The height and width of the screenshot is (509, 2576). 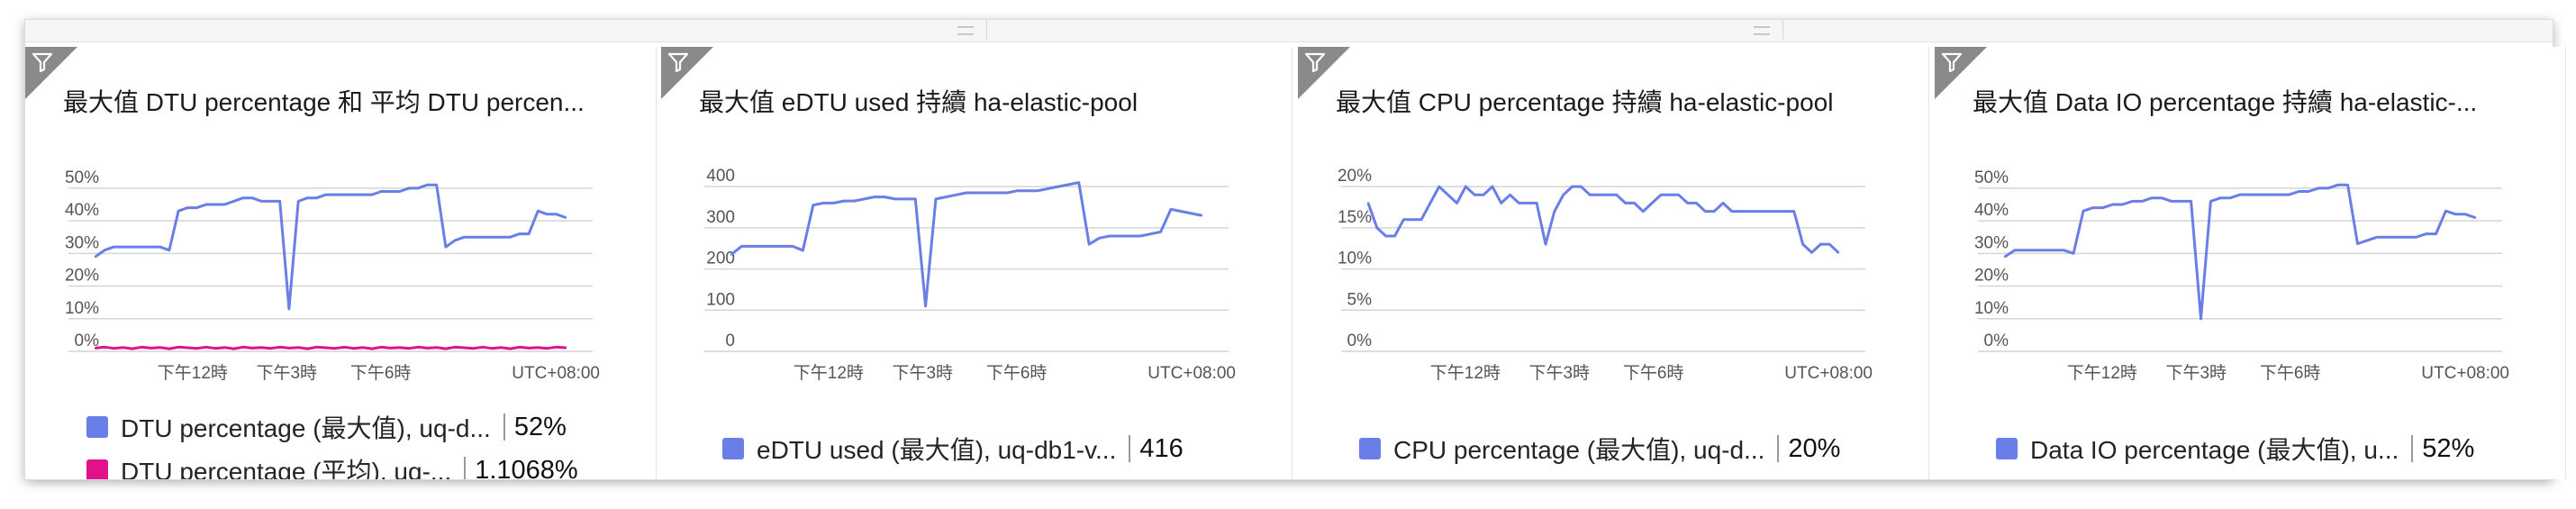 What do you see at coordinates (721, 176) in the screenshot?
I see `y-tick-label: 400` at bounding box center [721, 176].